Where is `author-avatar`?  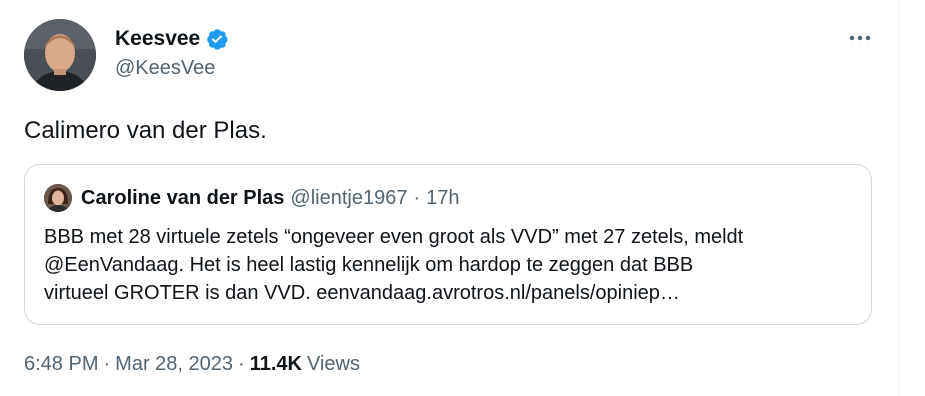
author-avatar is located at coordinates (60, 55).